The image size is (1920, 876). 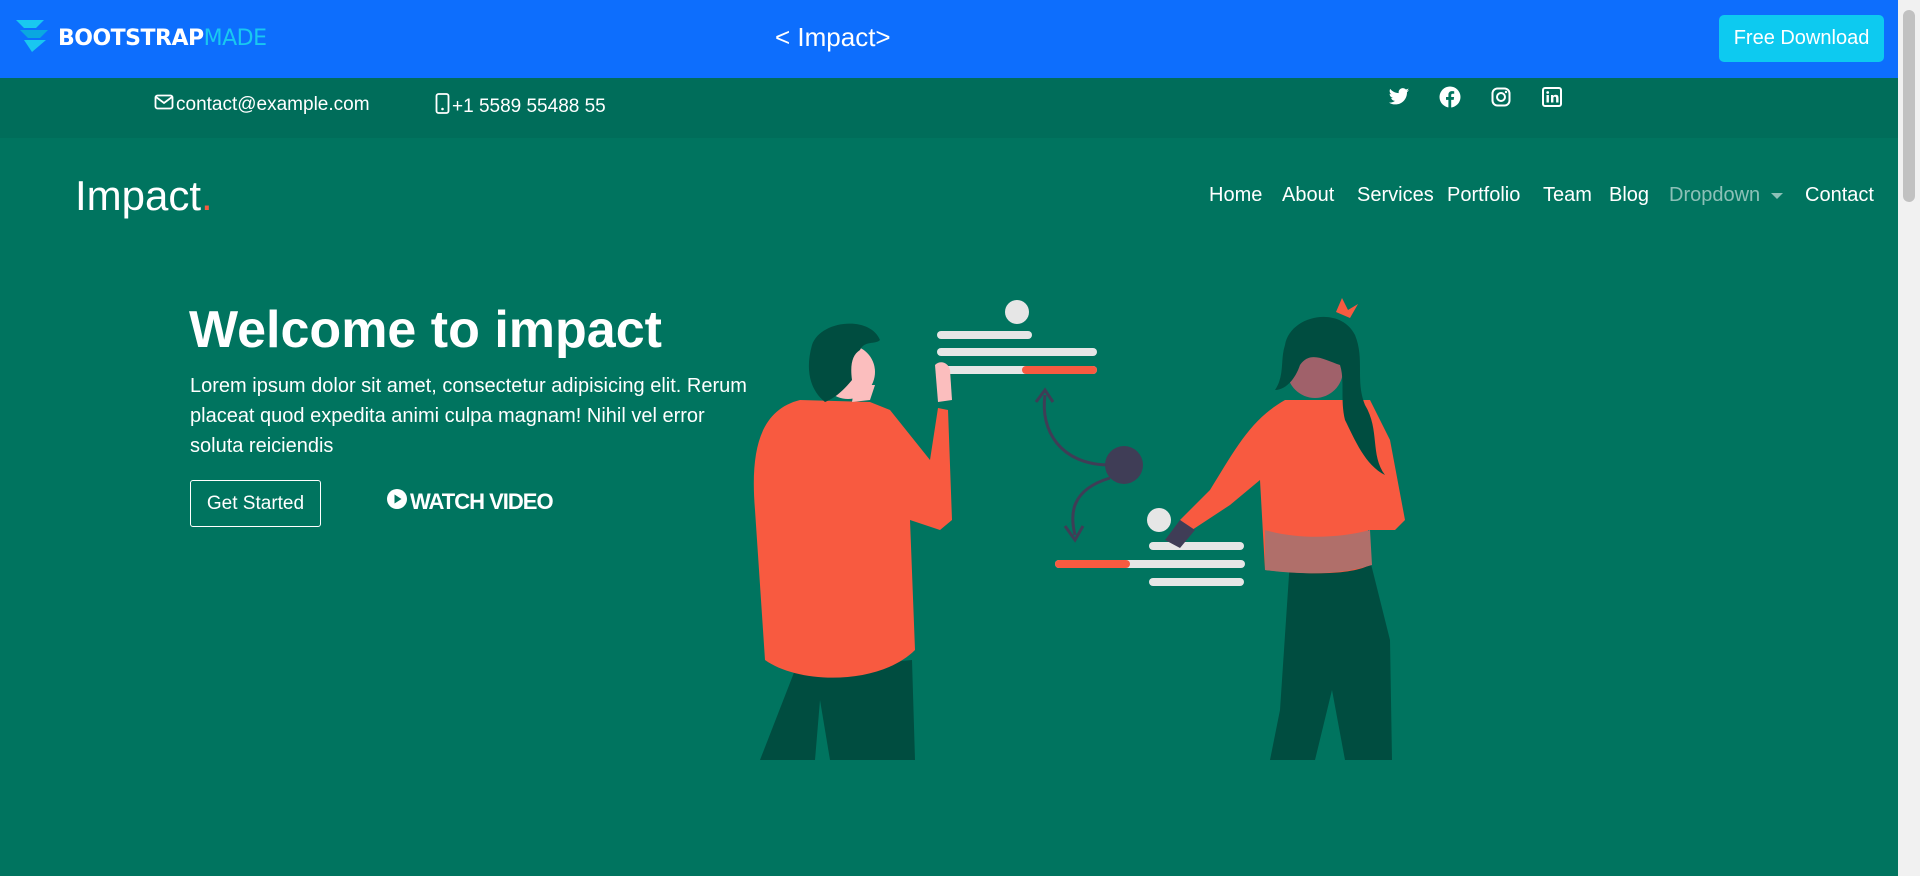 What do you see at coordinates (1839, 195) in the screenshot?
I see `nav-item-contact: Contact` at bounding box center [1839, 195].